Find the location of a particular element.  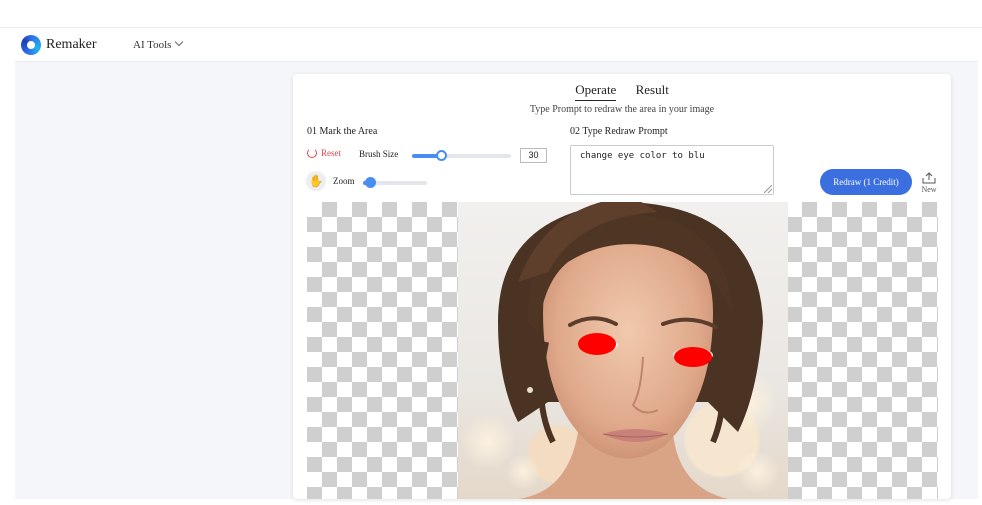

resize-grip-icon is located at coordinates (768, 189).